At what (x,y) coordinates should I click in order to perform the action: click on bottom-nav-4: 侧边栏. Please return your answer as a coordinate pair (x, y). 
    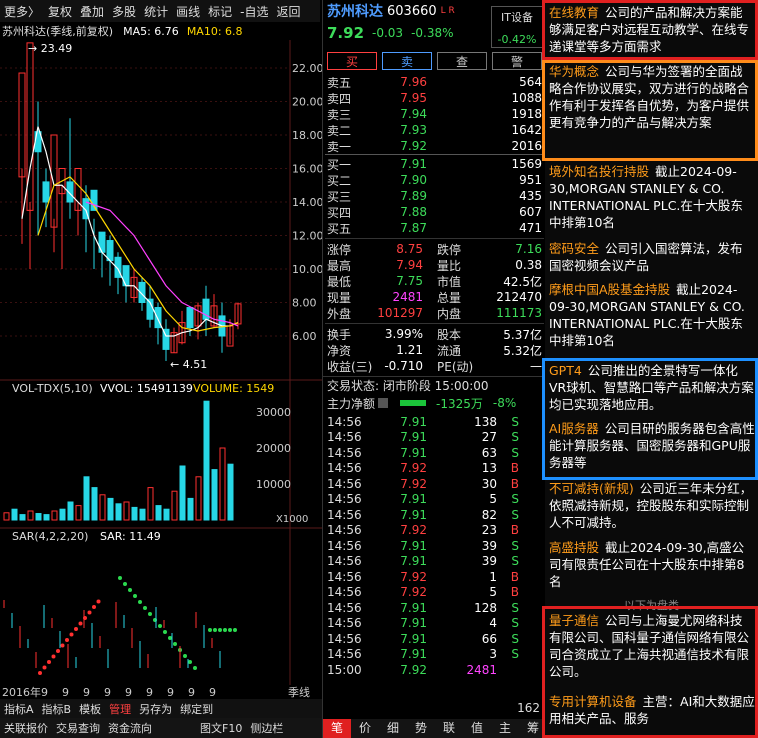
    Looking at the image, I should click on (266, 728).